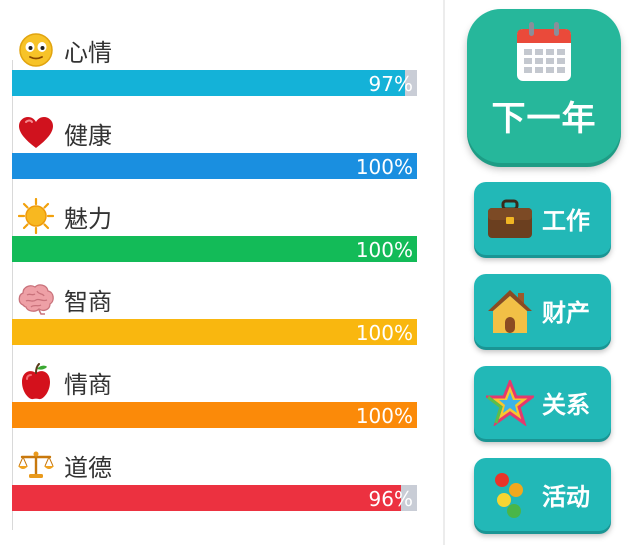 The width and height of the screenshot is (639, 558). What do you see at coordinates (36, 465) in the screenshot?
I see `scales-icon` at bounding box center [36, 465].